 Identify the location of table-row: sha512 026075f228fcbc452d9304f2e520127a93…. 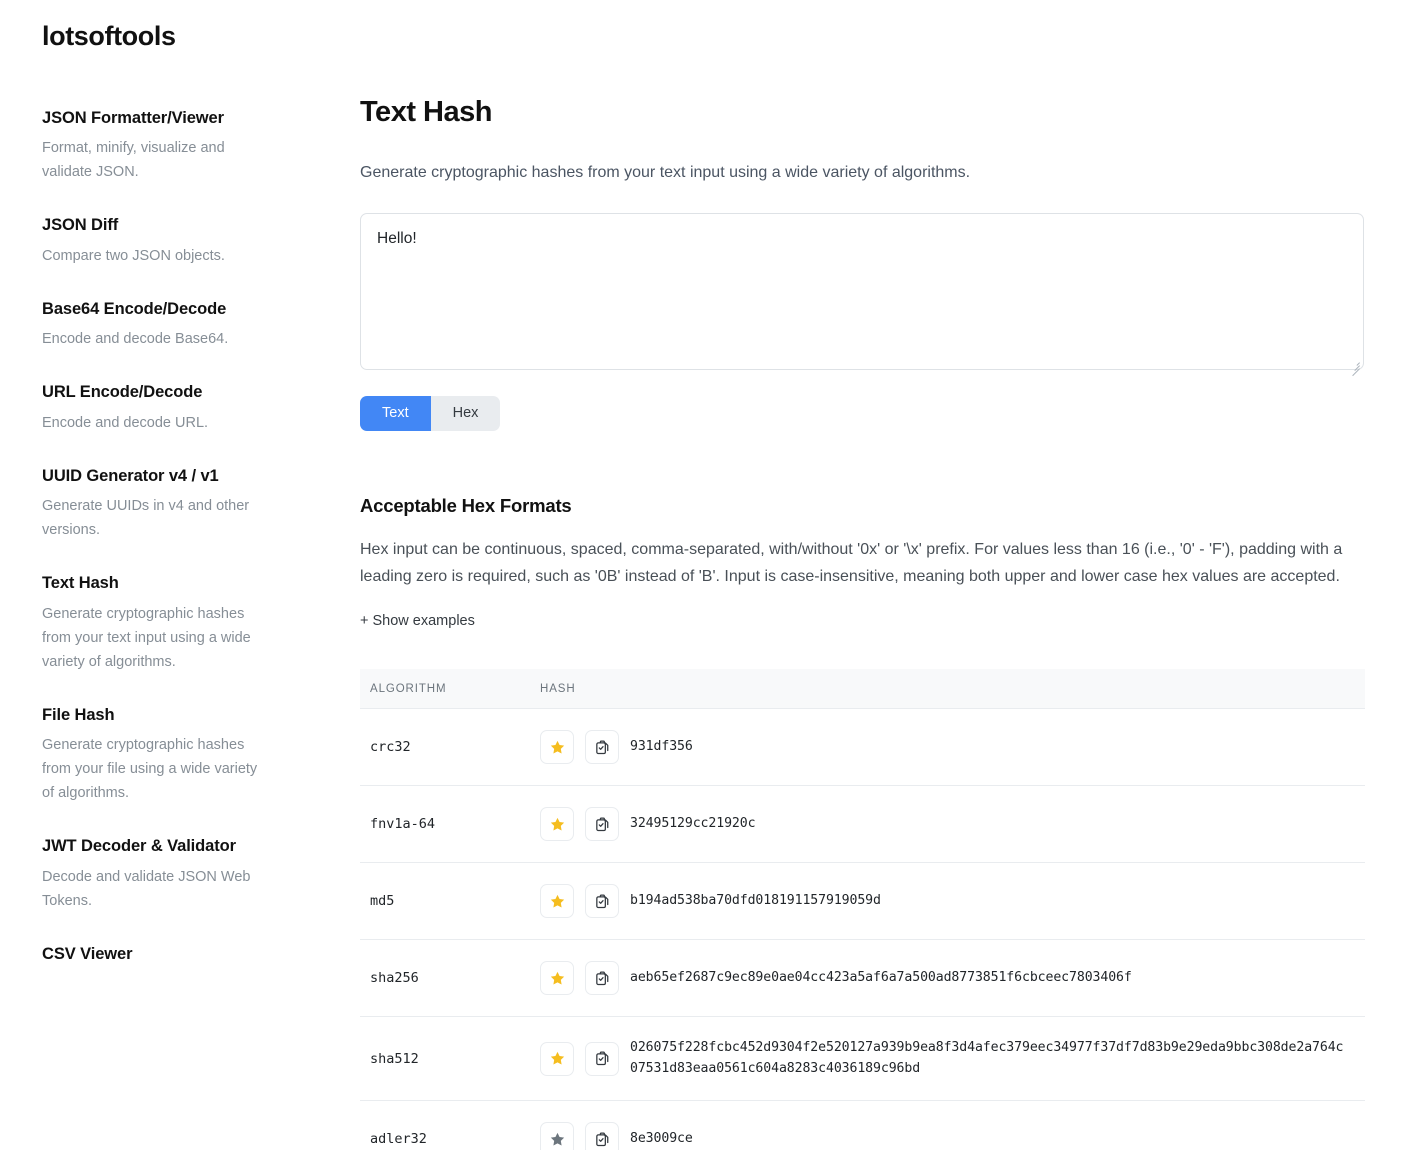
(862, 1059).